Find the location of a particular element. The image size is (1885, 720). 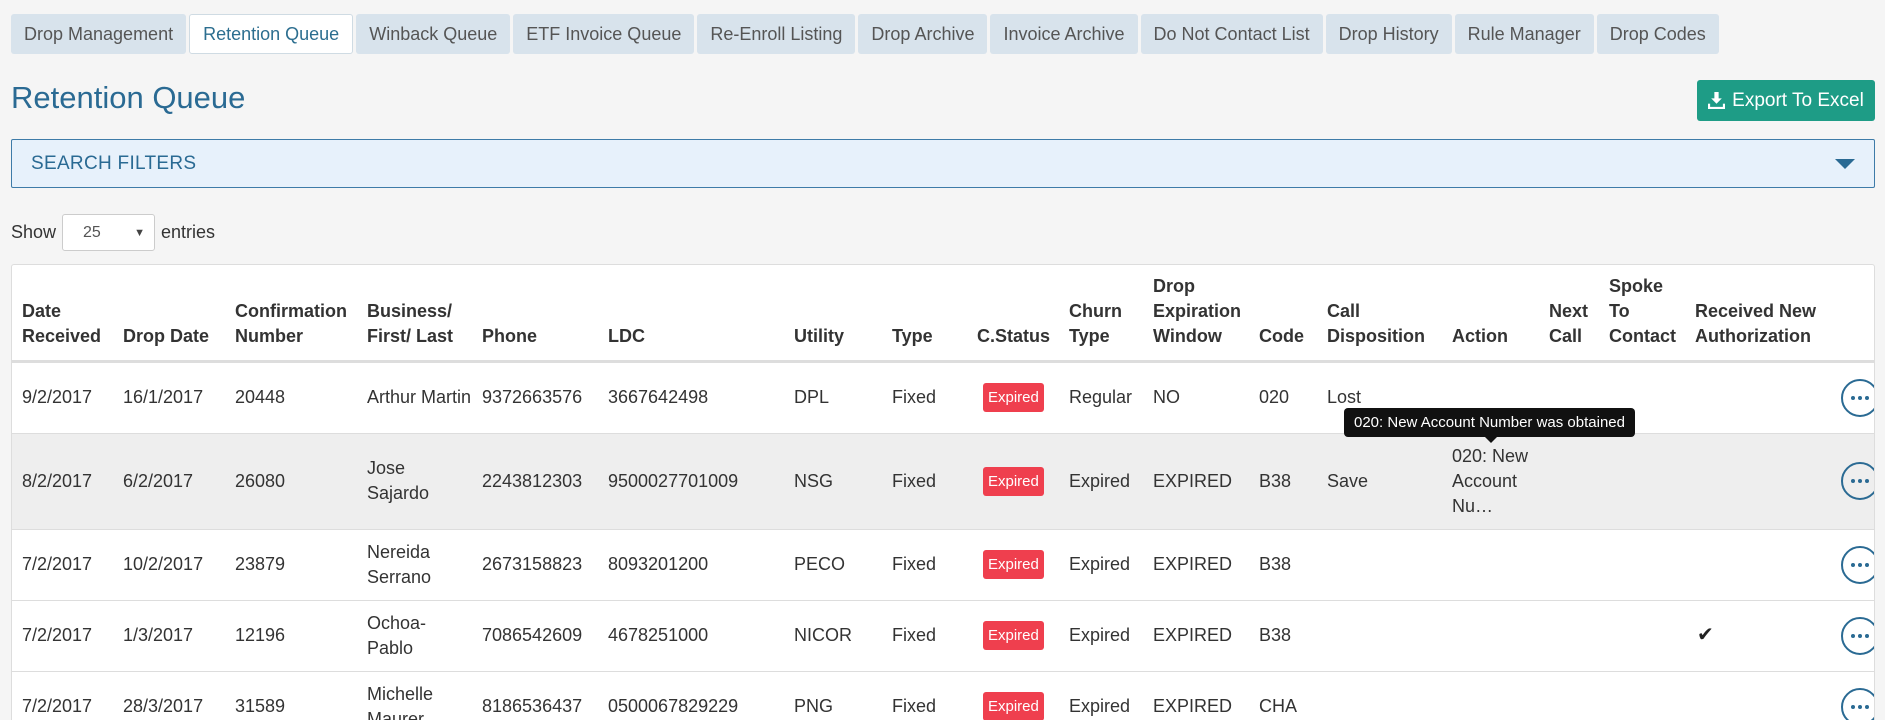

name-cell: Michelle Maurer is located at coordinates (414, 695).